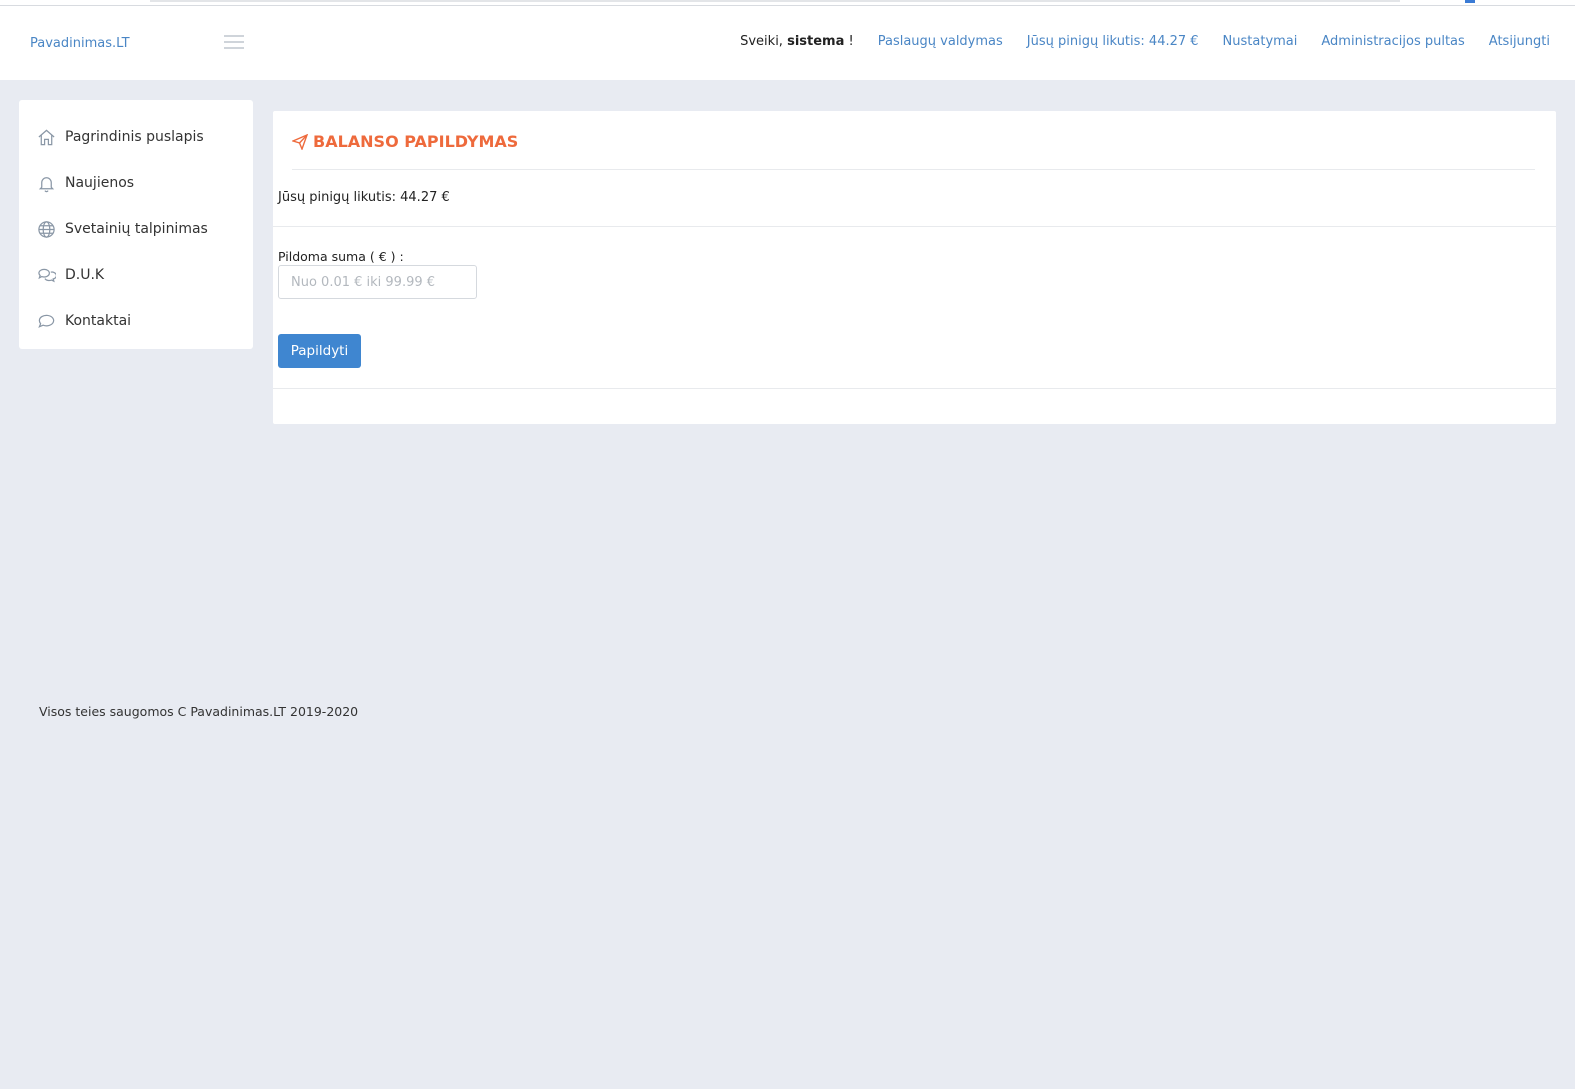 The height and width of the screenshot is (1089, 1575). Describe the element at coordinates (319, 351) in the screenshot. I see `topup-button: Papildyti` at that location.